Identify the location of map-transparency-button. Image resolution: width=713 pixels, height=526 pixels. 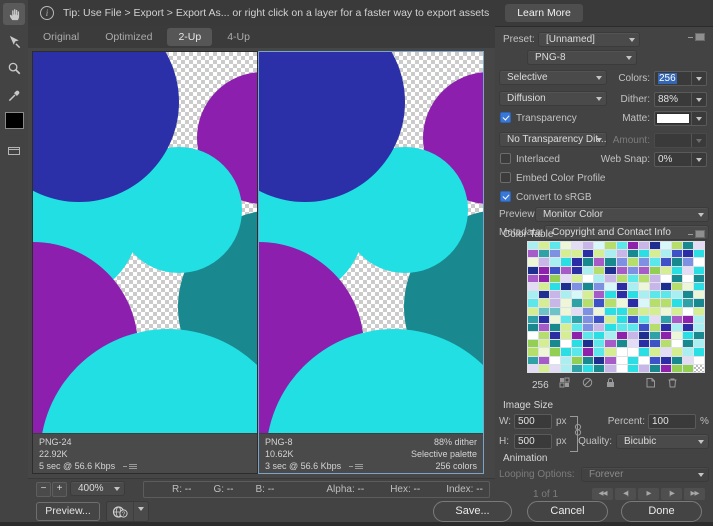
(587, 382).